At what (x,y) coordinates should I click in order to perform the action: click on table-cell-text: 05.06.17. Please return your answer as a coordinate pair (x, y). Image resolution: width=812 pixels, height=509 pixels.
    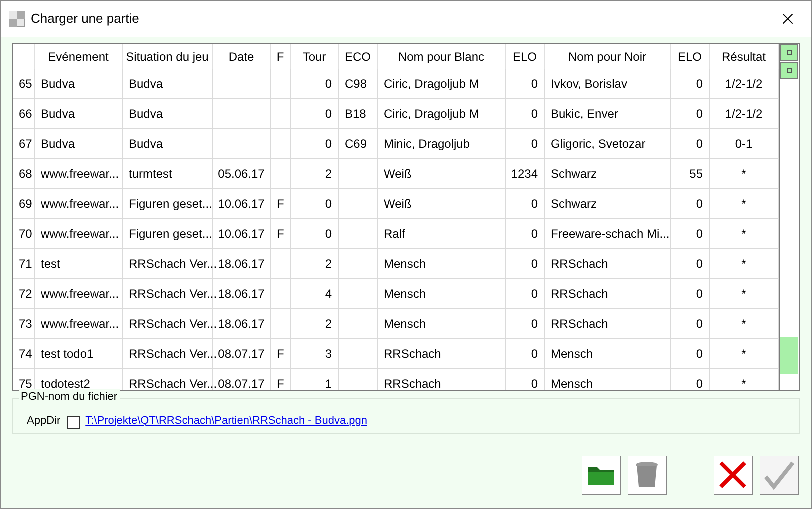
    Looking at the image, I should click on (241, 174).